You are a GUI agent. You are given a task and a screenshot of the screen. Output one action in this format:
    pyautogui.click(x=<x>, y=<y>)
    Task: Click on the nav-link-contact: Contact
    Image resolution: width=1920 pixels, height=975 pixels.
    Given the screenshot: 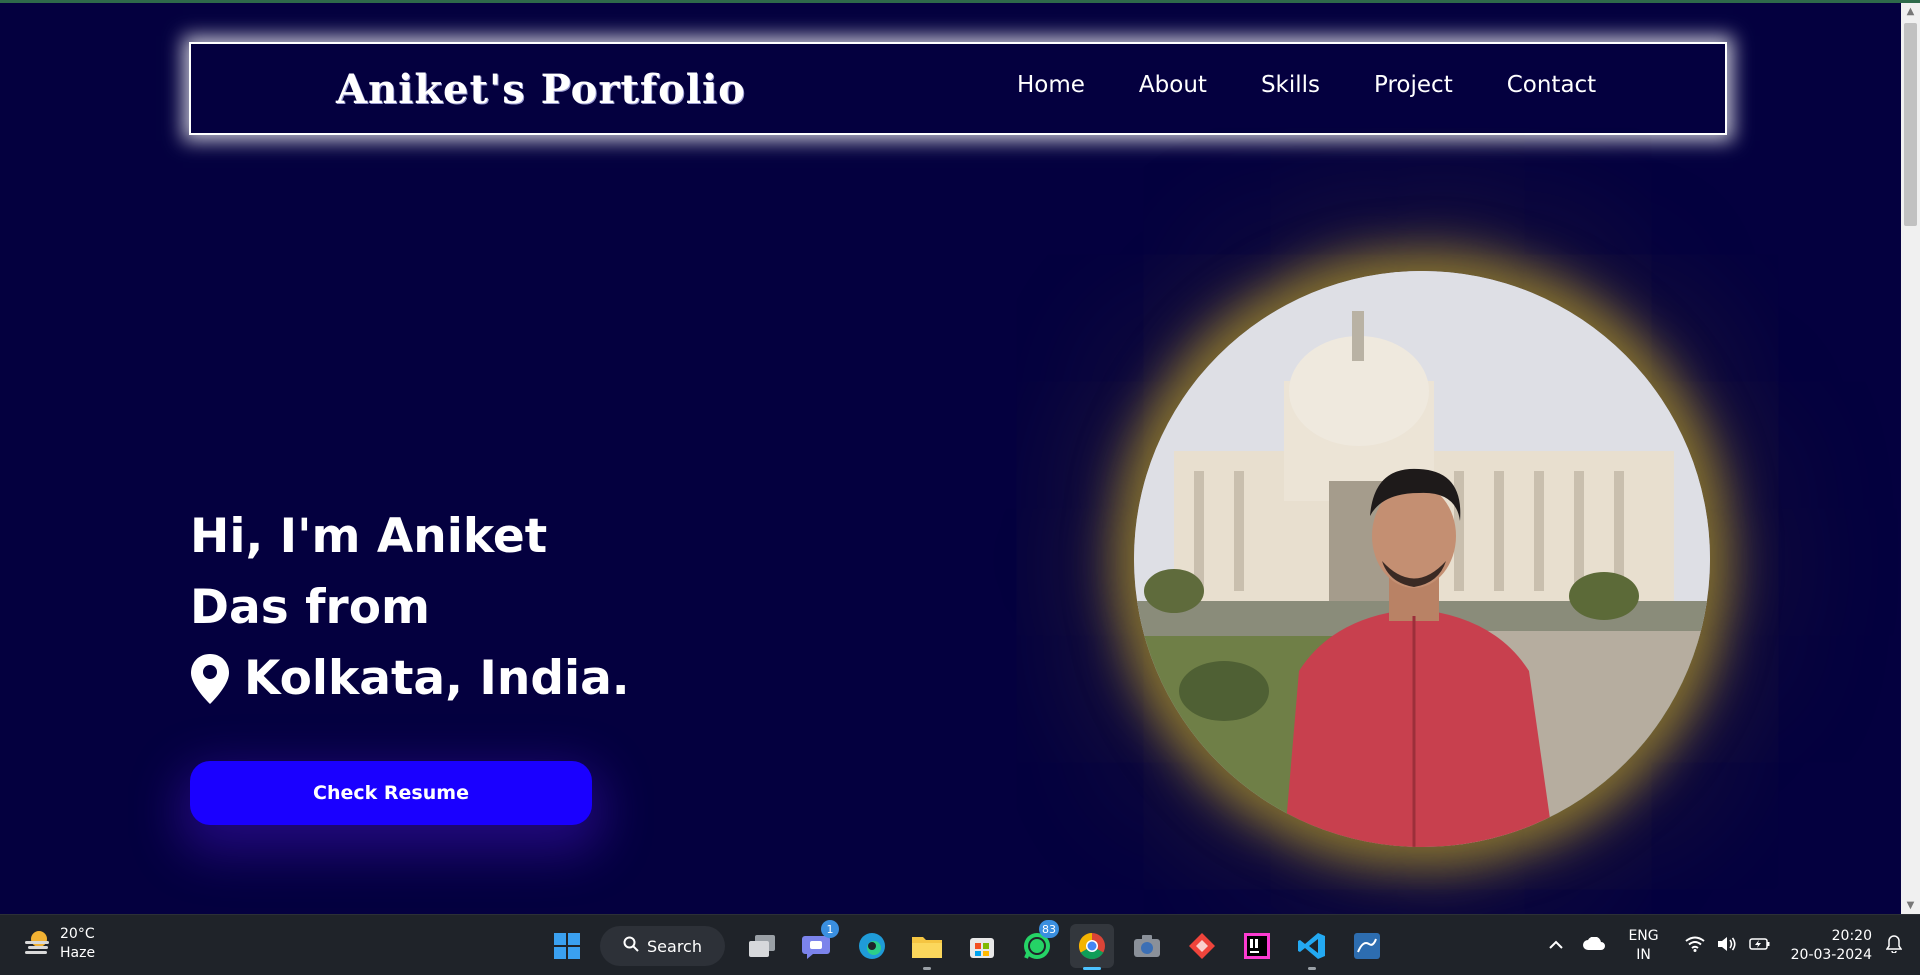 What is the action you would take?
    pyautogui.click(x=1551, y=85)
    